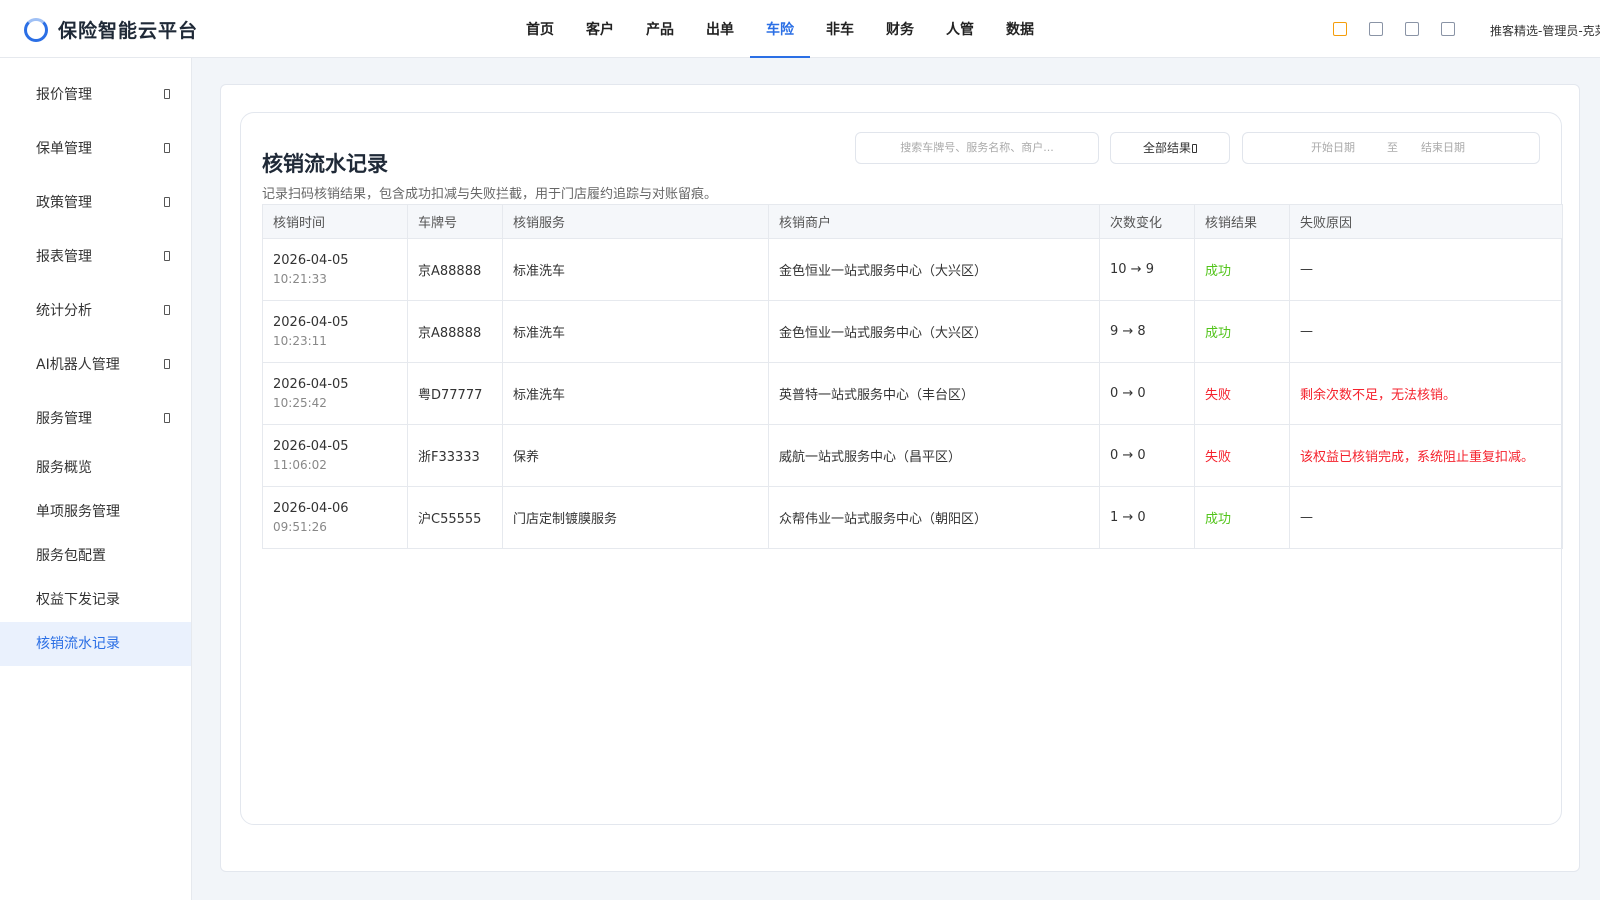 The image size is (1600, 900). I want to click on sidebar-item-analytics: 统计分析, so click(95, 311).